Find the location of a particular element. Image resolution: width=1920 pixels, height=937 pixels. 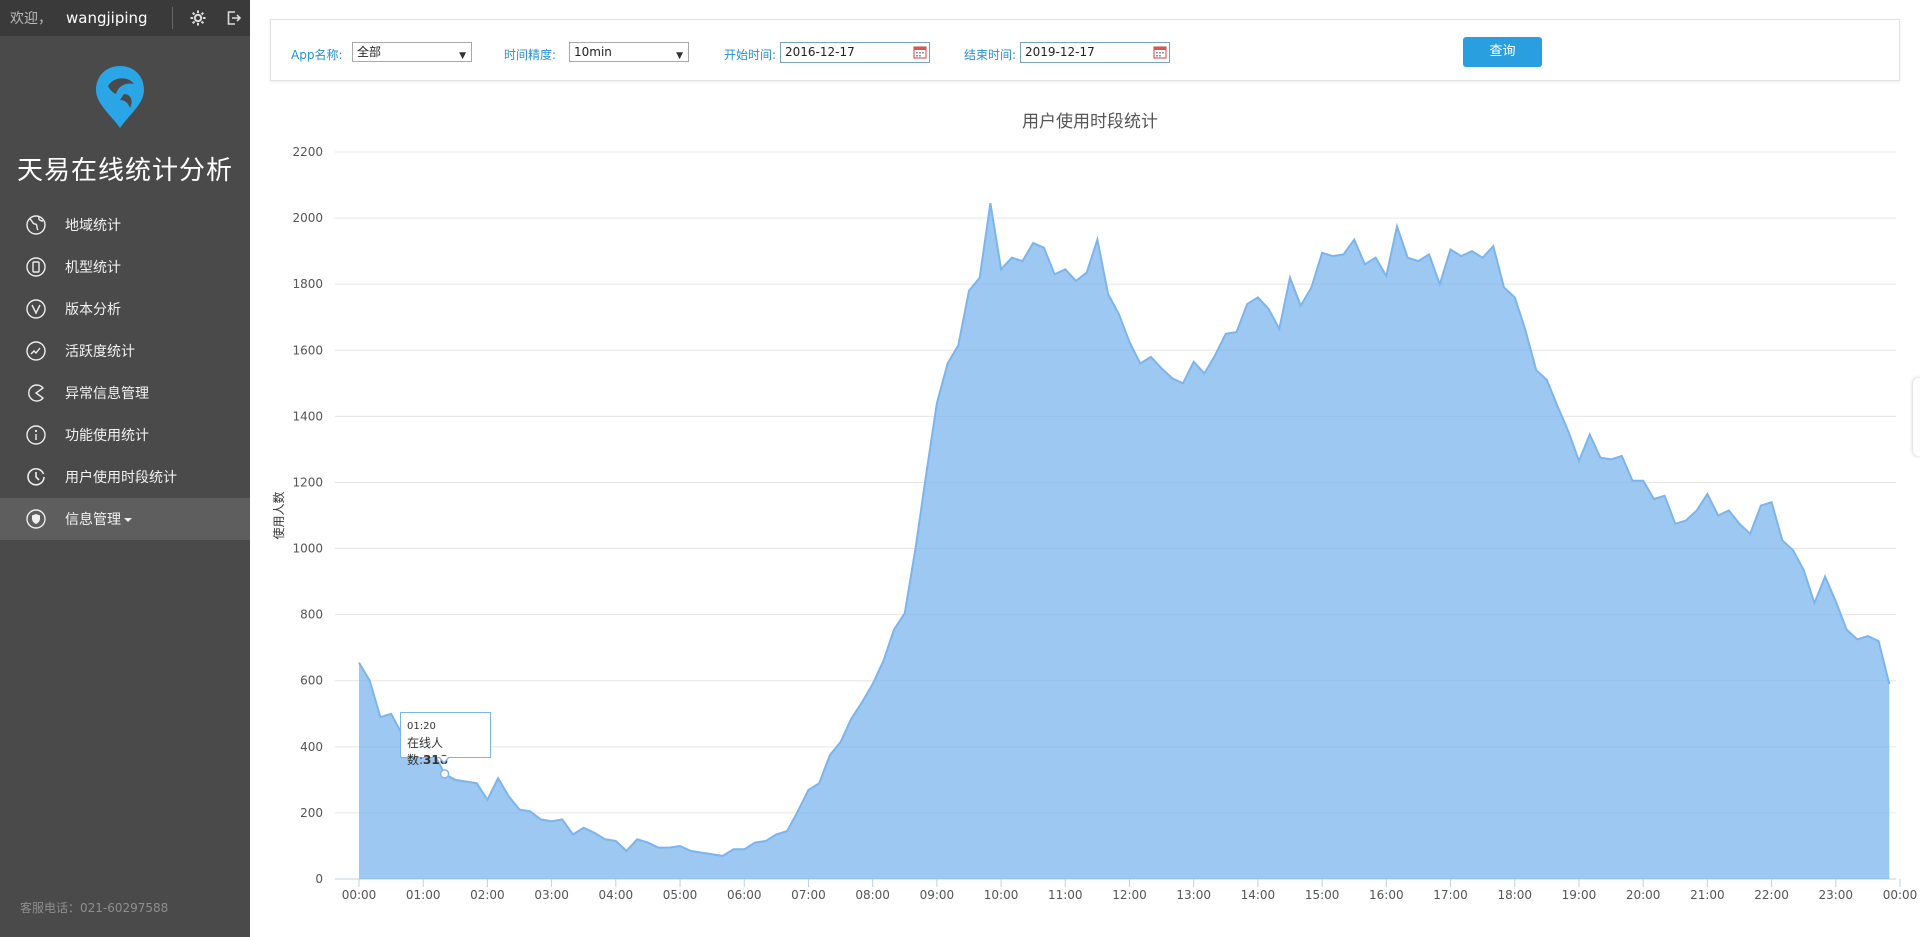

y-axis-label: 使用人数 is located at coordinates (278, 515).